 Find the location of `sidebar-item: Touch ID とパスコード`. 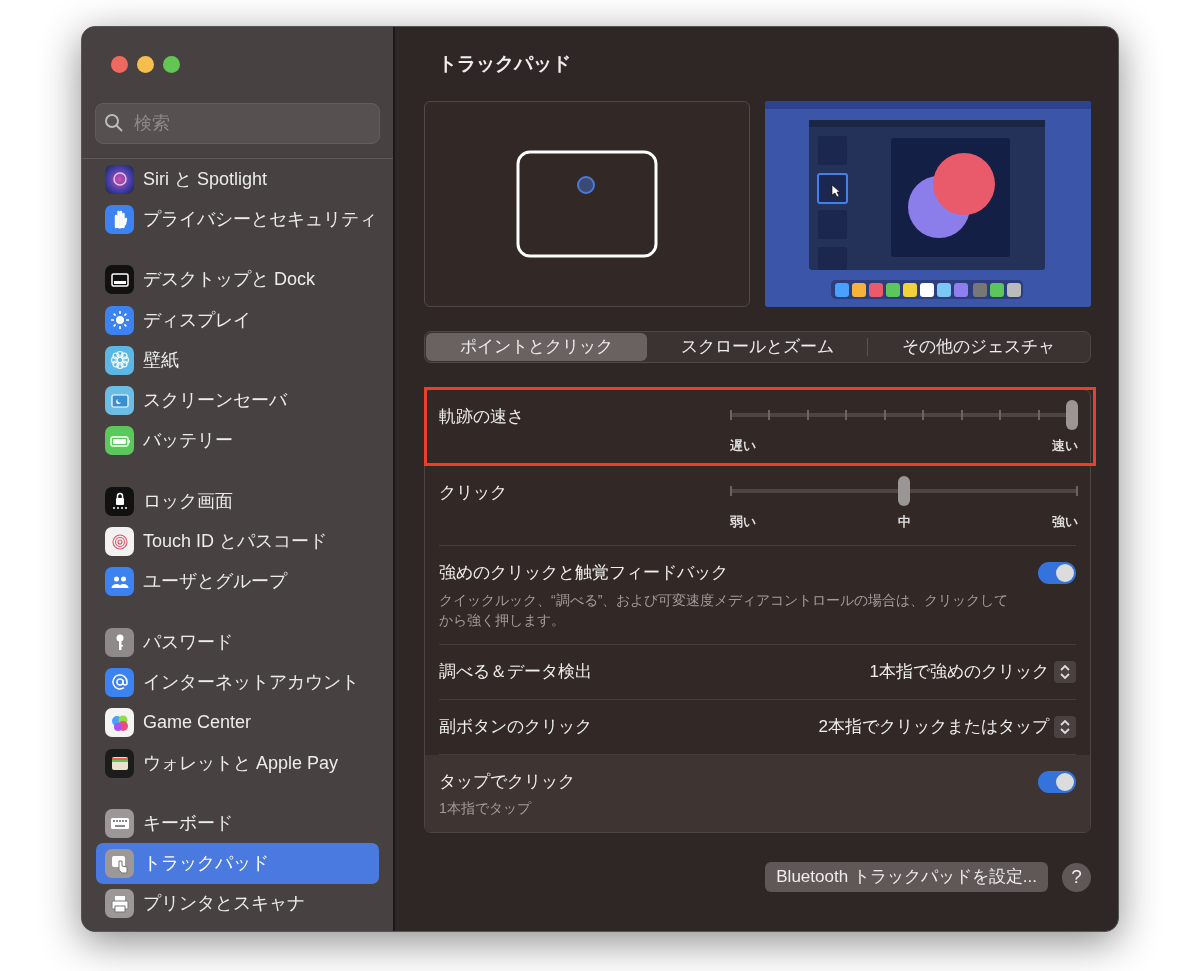

sidebar-item: Touch ID とパスコード is located at coordinates (237, 541).